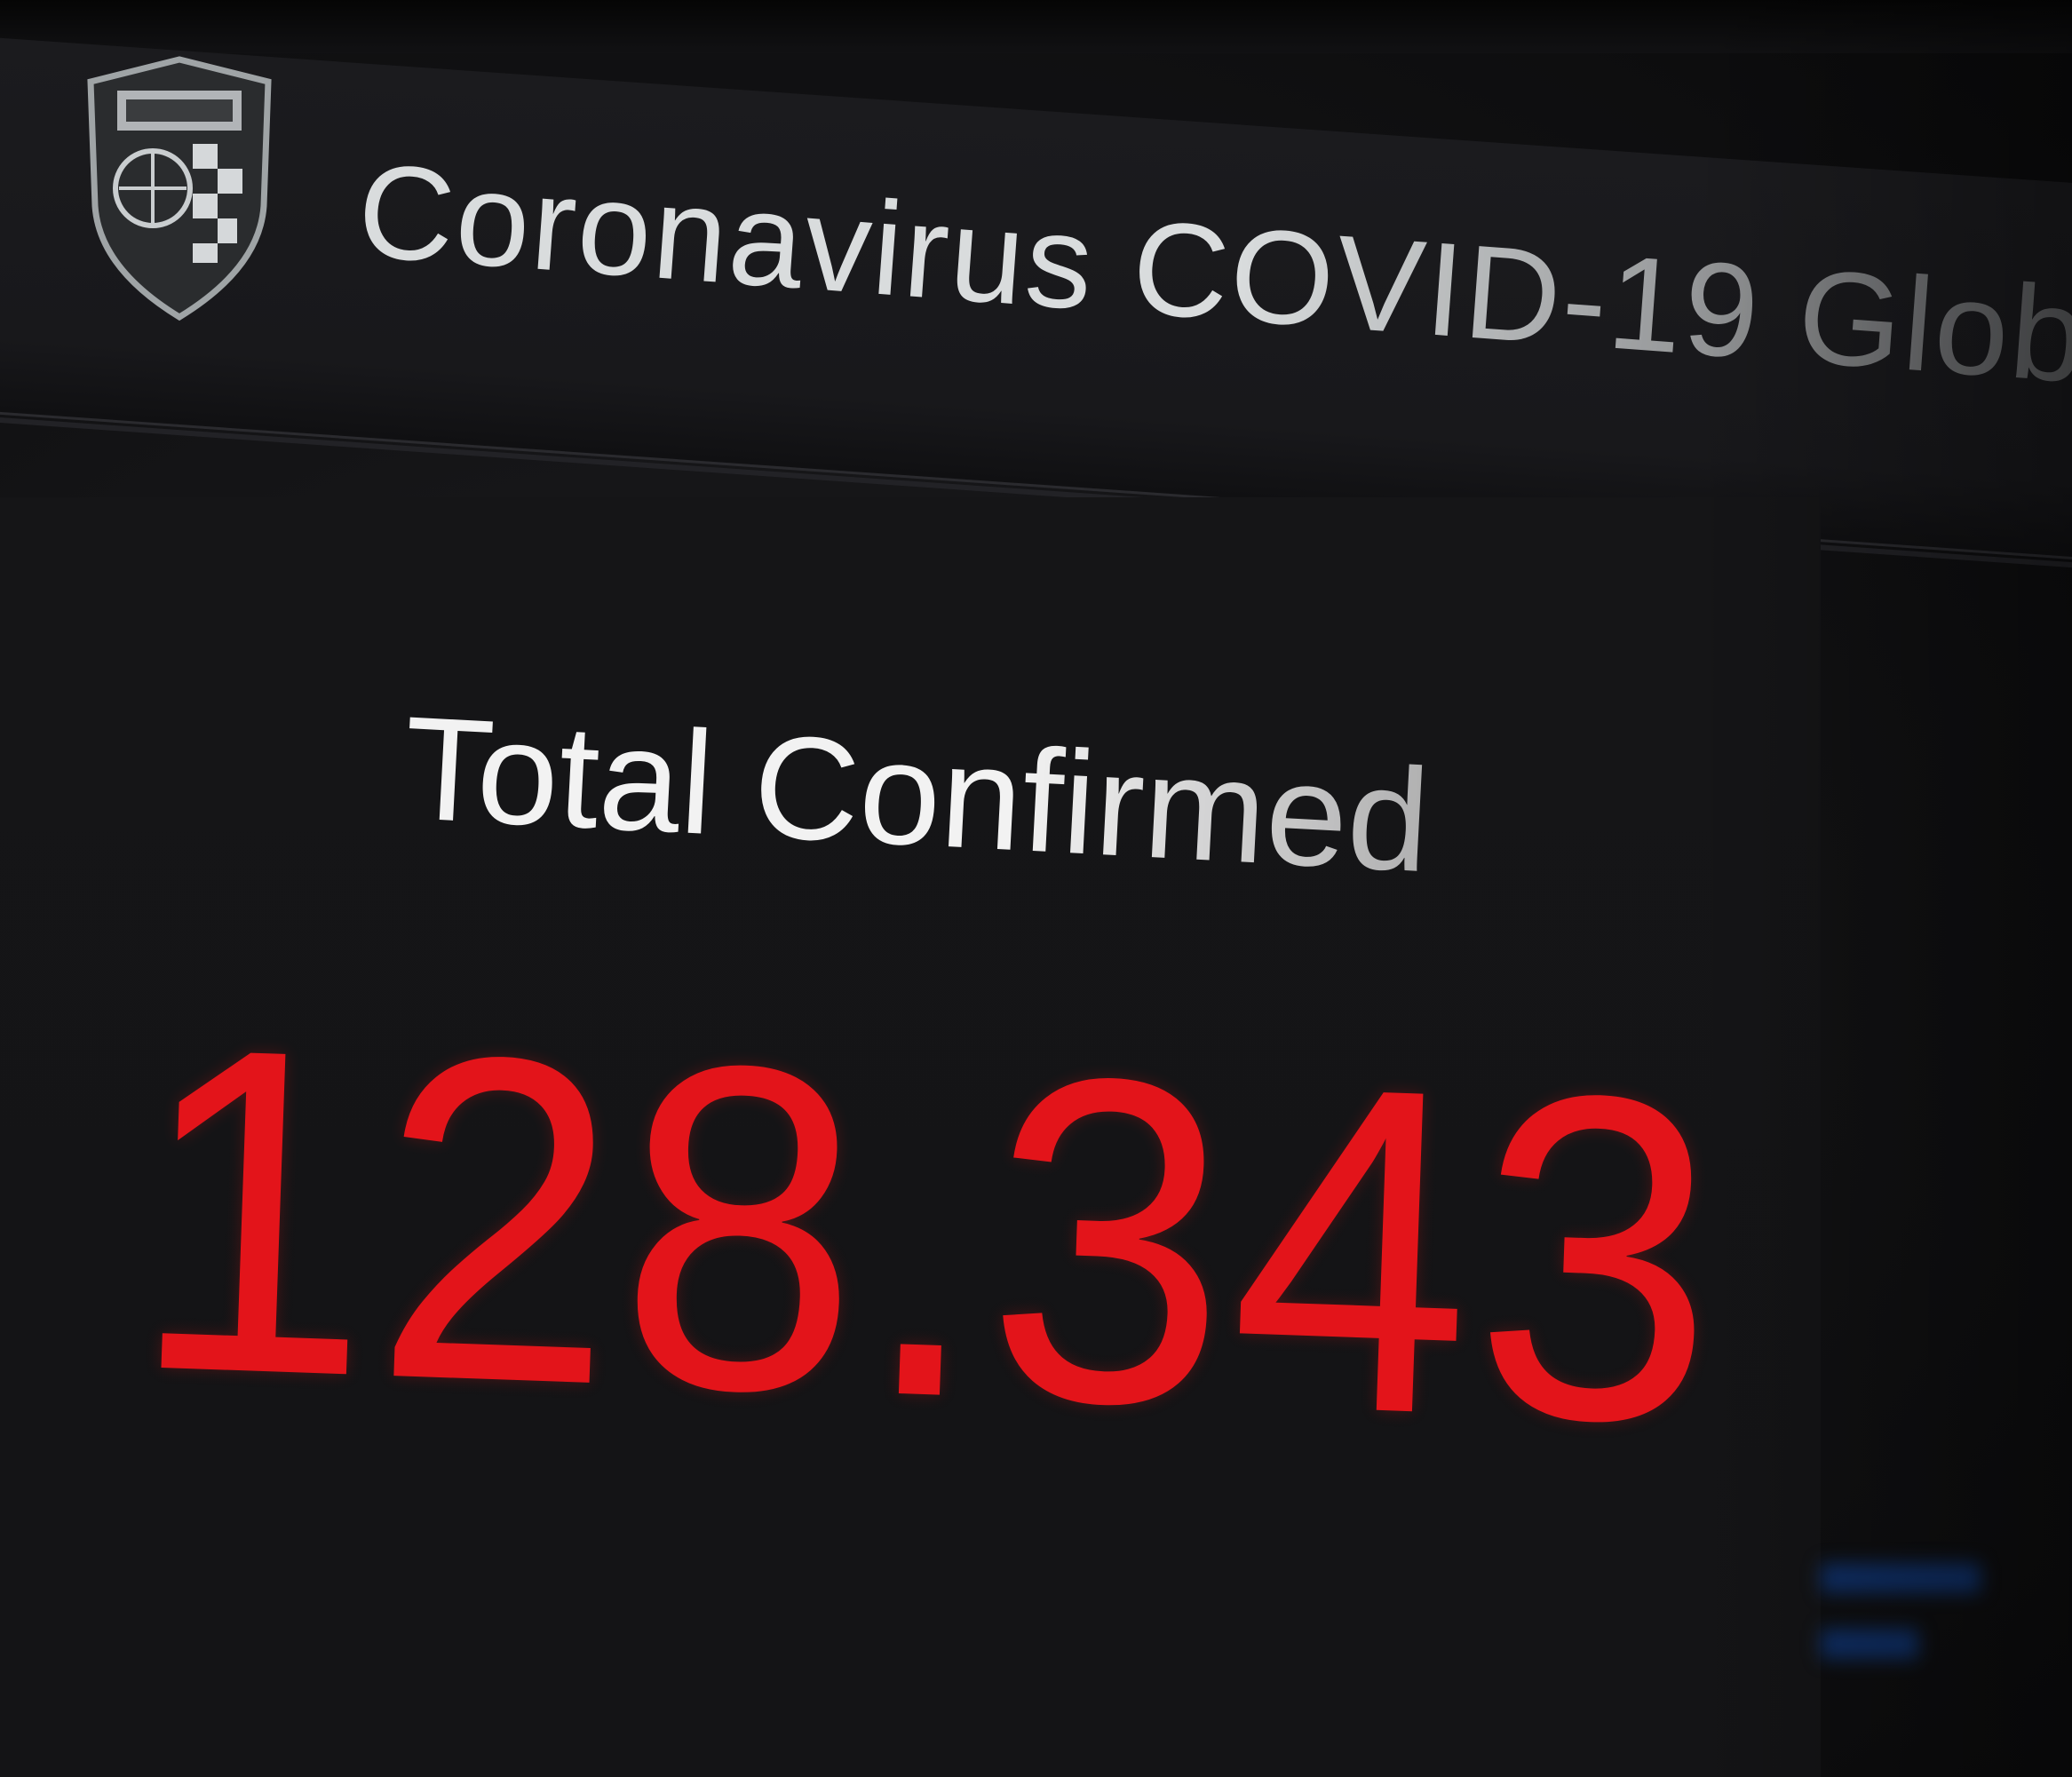 This screenshot has height=1777, width=2072. I want to click on side-nav-blur, so click(1901, 1652).